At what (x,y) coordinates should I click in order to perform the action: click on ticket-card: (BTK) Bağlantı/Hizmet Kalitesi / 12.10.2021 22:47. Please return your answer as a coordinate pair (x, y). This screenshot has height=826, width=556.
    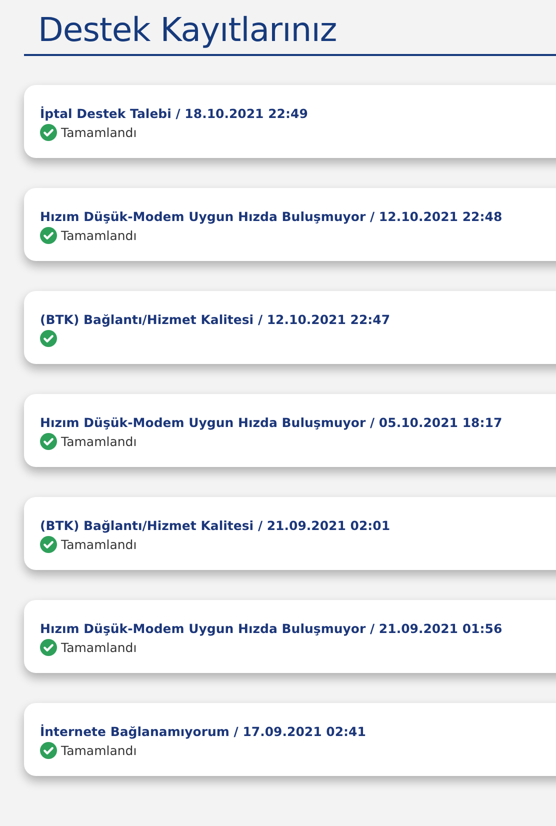
    Looking at the image, I should click on (290, 327).